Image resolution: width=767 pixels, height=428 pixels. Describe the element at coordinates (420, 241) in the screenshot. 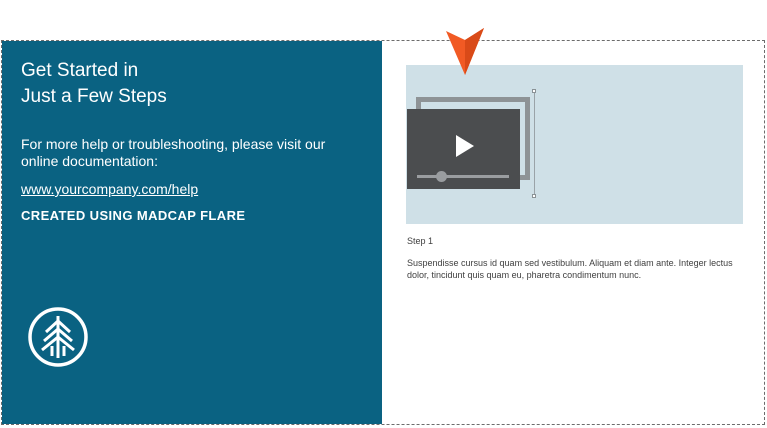

I see `step-label: Step 1` at that location.